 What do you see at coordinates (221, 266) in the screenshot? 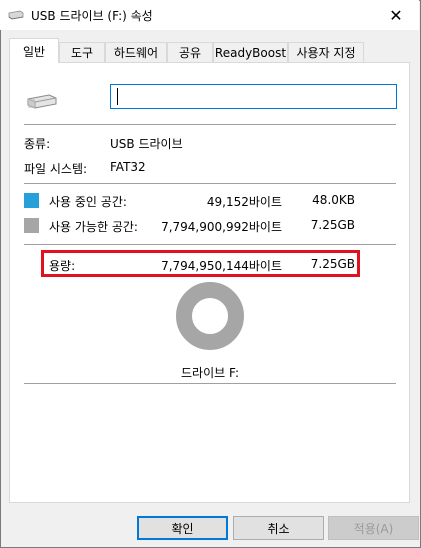
I see `capacity-bytes: 7,794,950,144바이트` at bounding box center [221, 266].